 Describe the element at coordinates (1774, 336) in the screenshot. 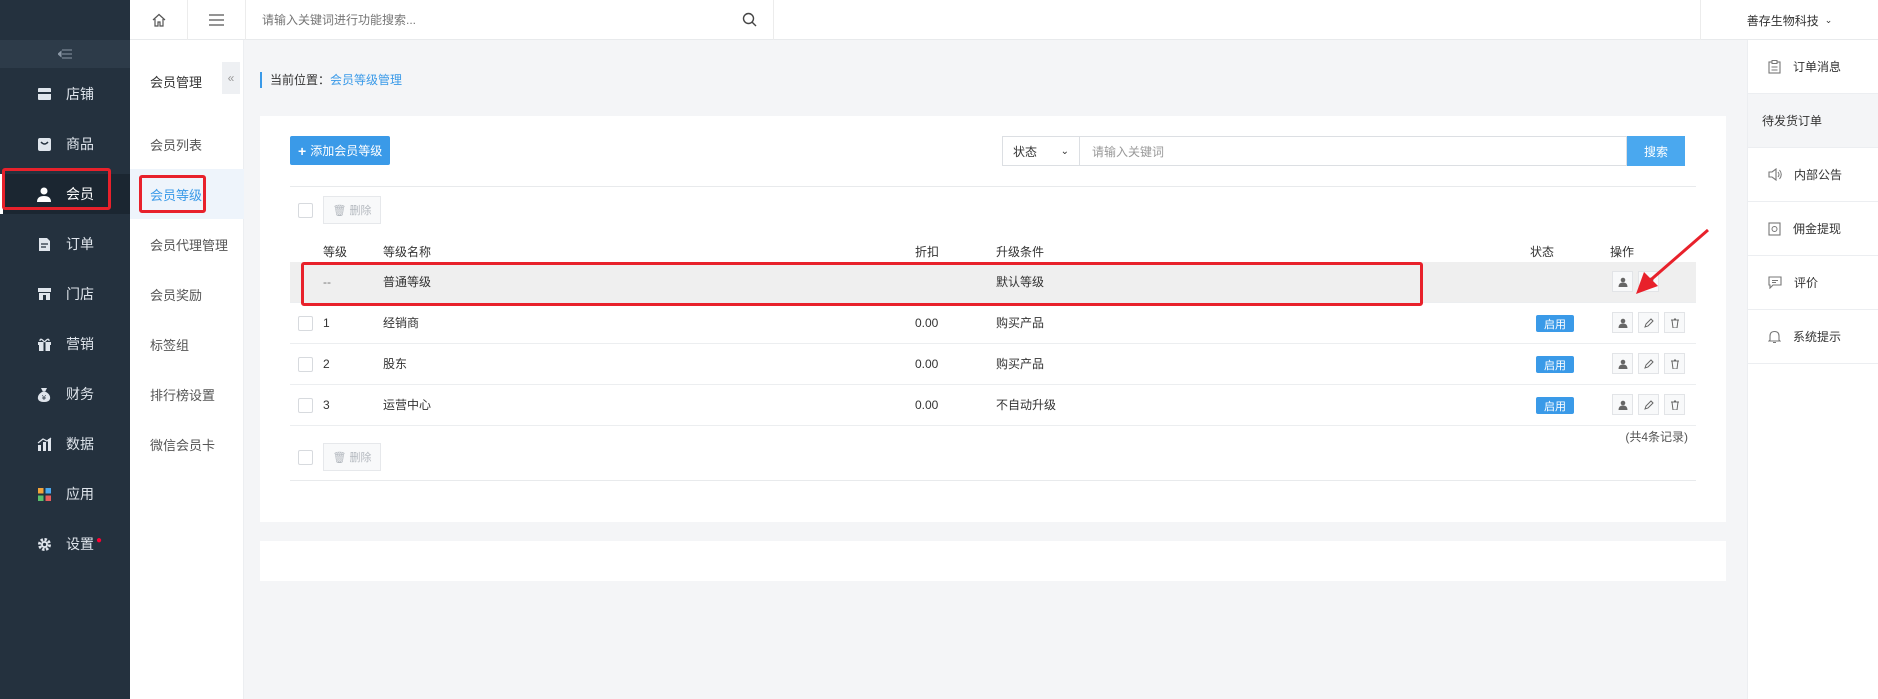

I see `bell-icon` at that location.